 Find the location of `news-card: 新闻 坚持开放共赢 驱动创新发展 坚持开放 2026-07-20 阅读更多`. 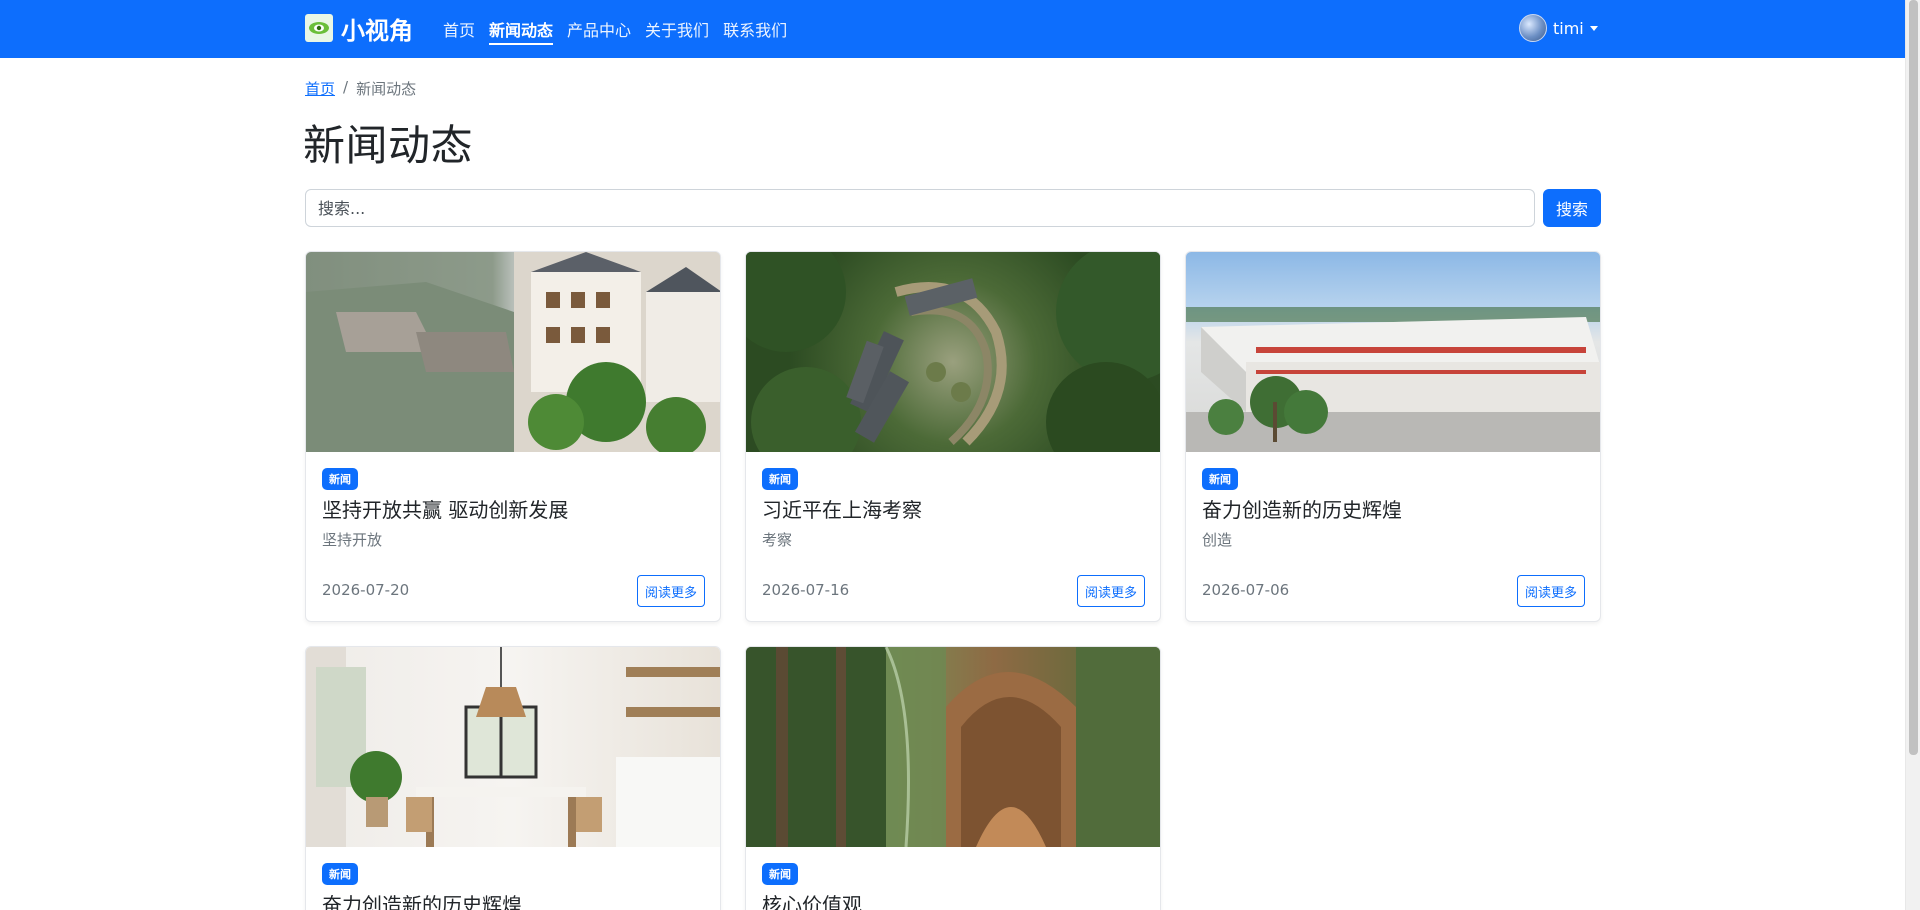

news-card: 新闻 坚持开放共赢 驱动创新发展 坚持开放 2026-07-20 阅读更多 is located at coordinates (513, 436).